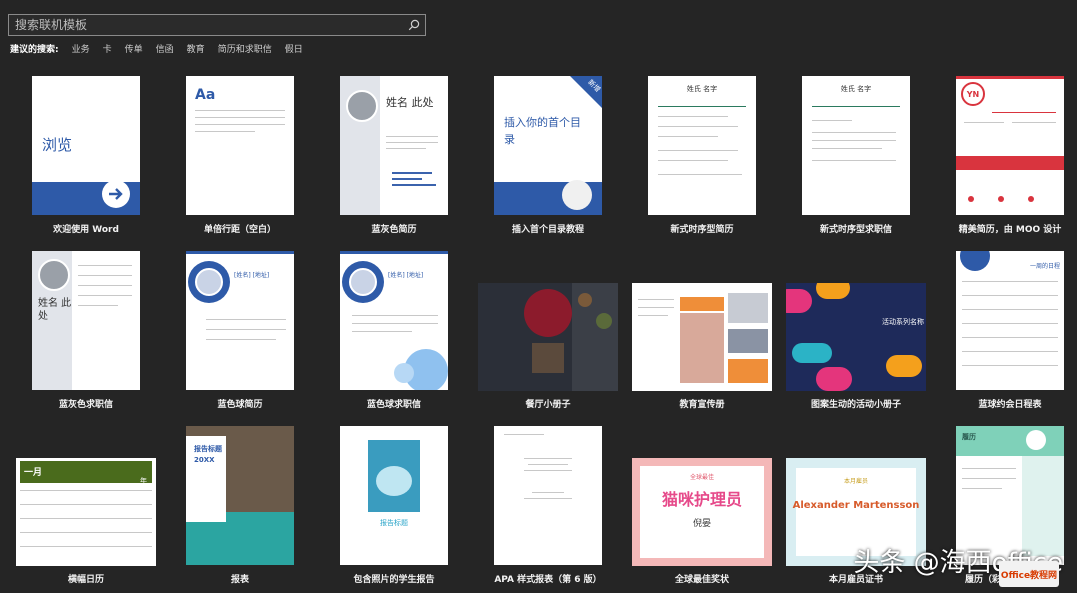  I want to click on child-photo, so click(702, 348).